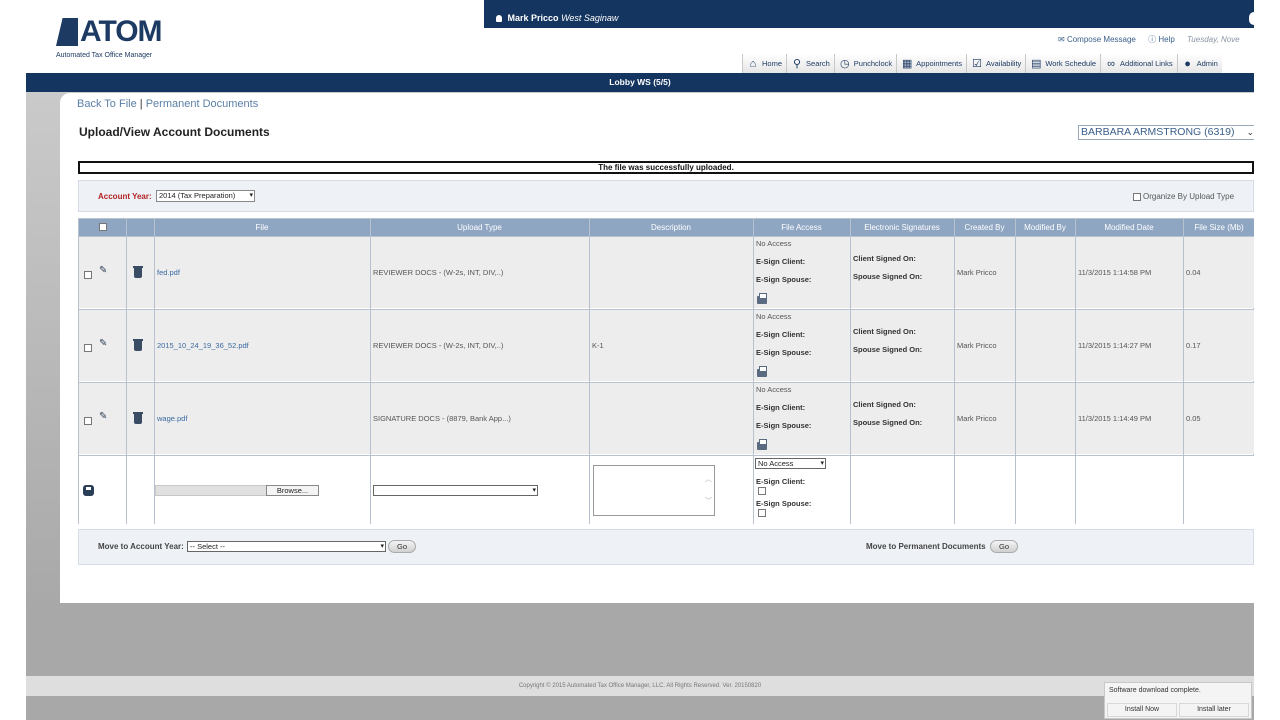  Describe the element at coordinates (762, 513) in the screenshot. I see `esign-spouse-checkbox` at that location.